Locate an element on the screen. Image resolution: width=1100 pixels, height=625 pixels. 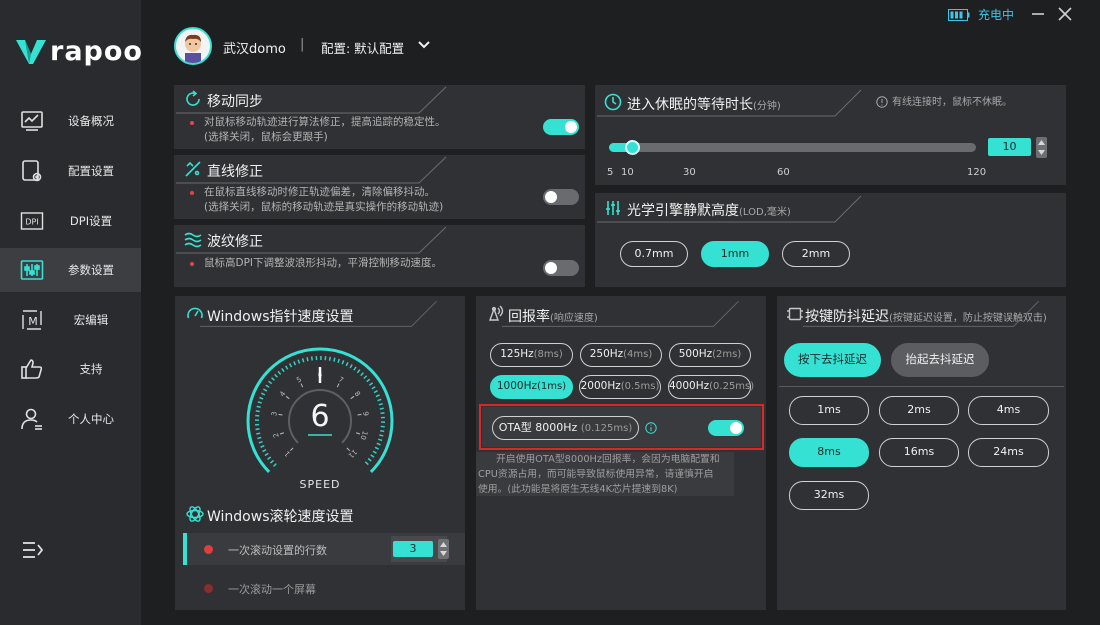
sidebar-item-label: 配置设置 is located at coordinates (91, 171).